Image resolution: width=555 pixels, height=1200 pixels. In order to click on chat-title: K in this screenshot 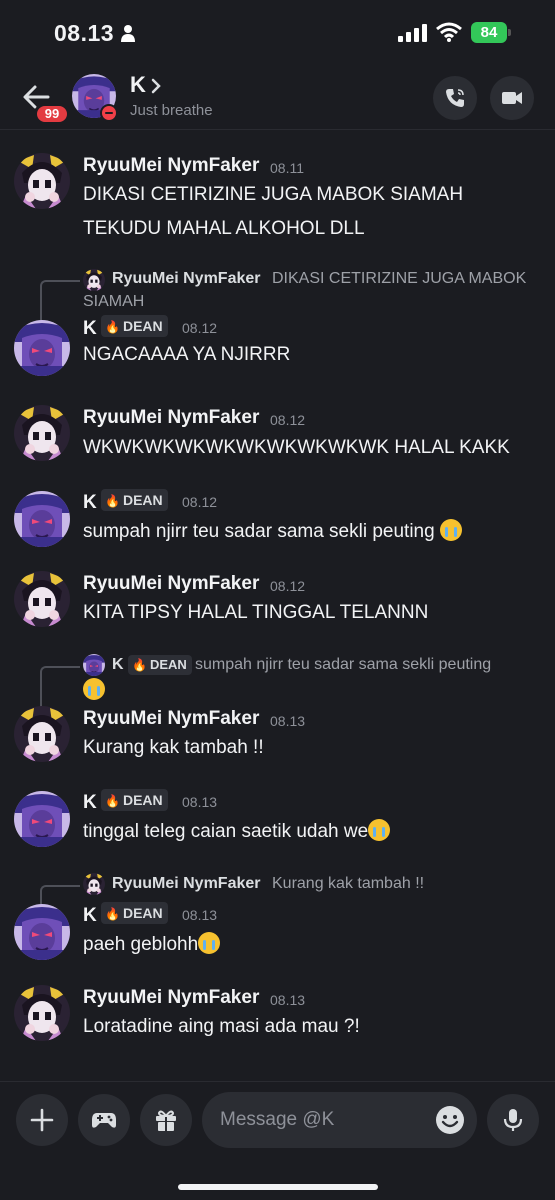, I will do `click(138, 85)`.